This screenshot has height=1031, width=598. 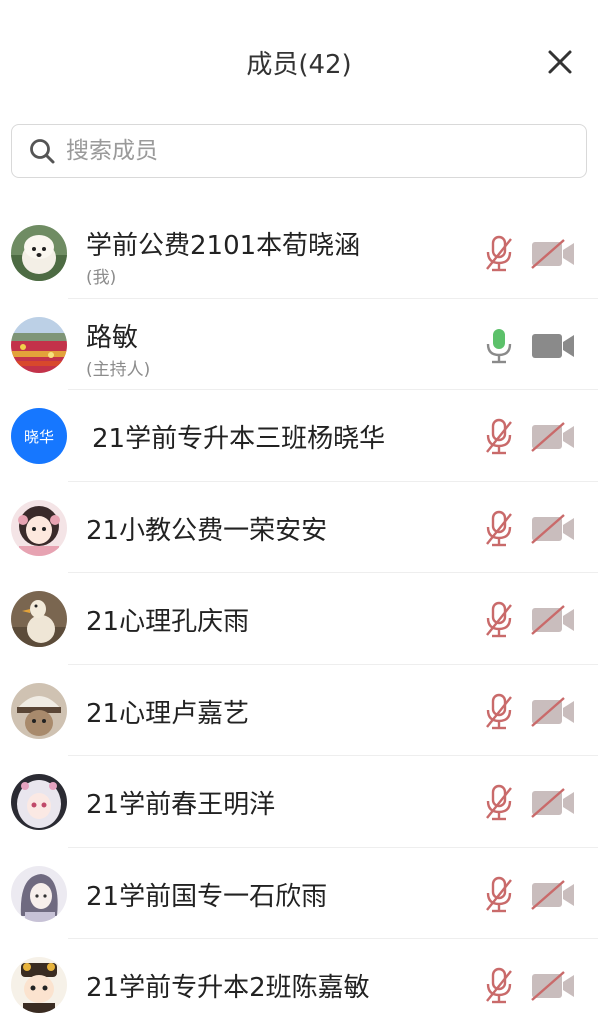 I want to click on page-title: 成员(42), so click(x=299, y=65).